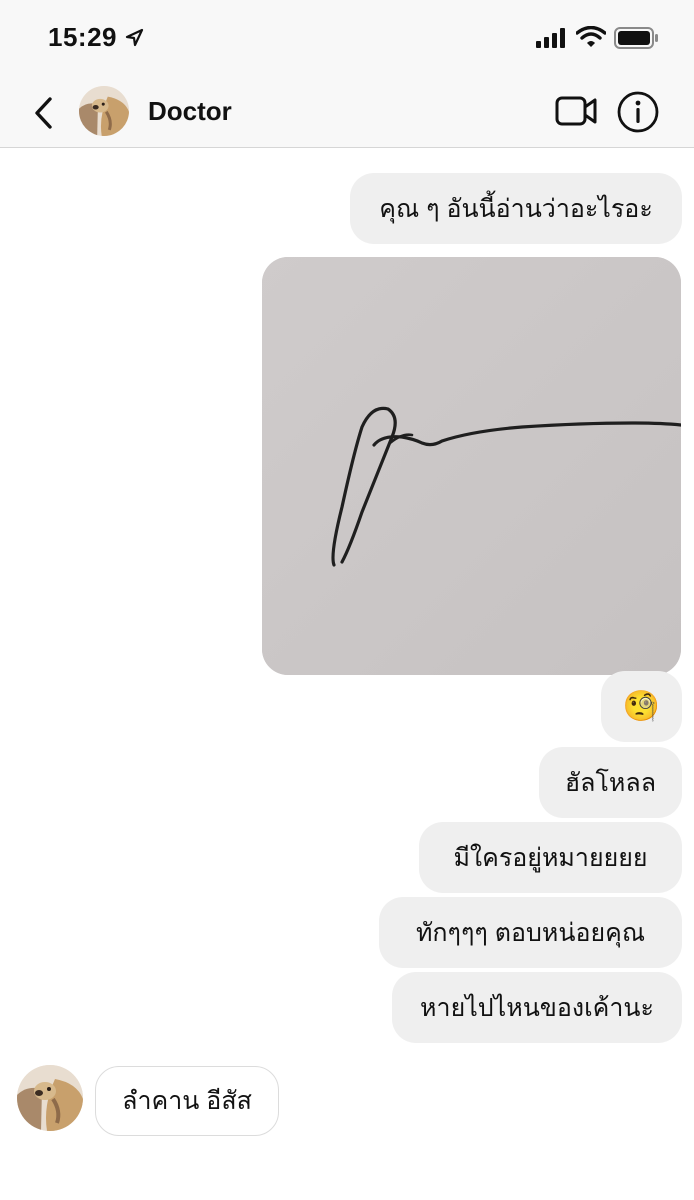  Describe the element at coordinates (550, 38) in the screenshot. I see `signal-icon` at that location.